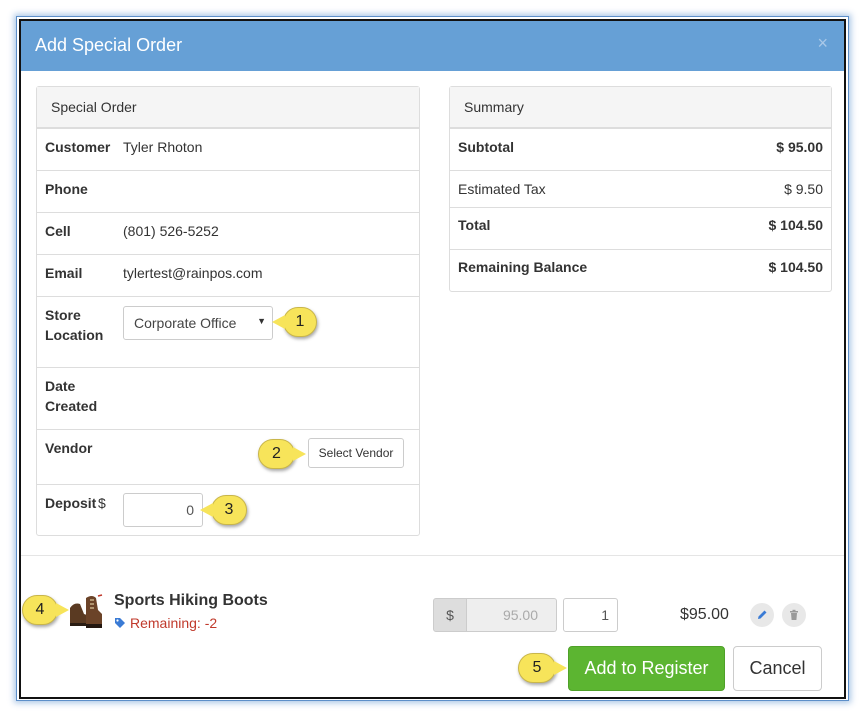 Image resolution: width=865 pixels, height=717 pixels. I want to click on tag-icon, so click(120, 623).